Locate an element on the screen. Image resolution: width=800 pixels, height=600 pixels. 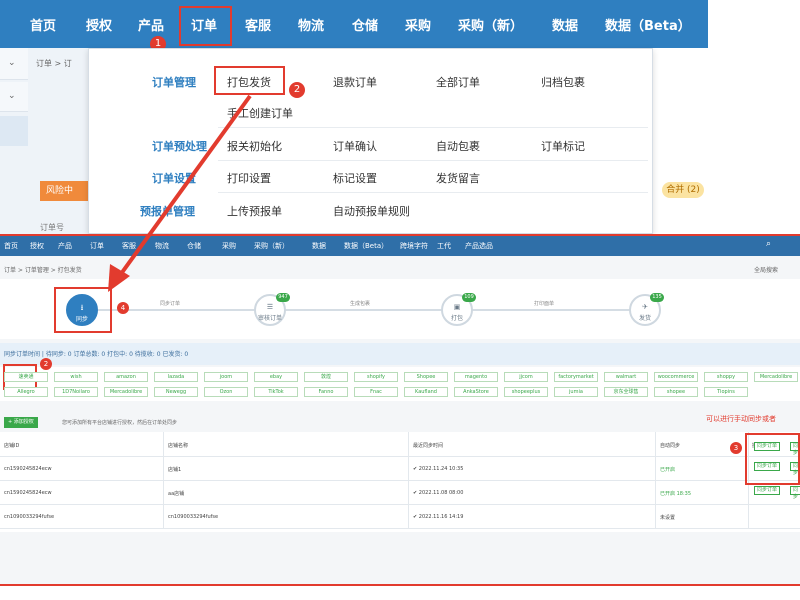
platform-tag: ebay is located at coordinates (276, 377).